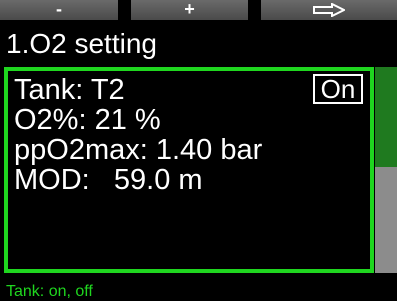 Image resolution: width=397 pixels, height=301 pixels. I want to click on scrollbar-thumb, so click(386, 117).